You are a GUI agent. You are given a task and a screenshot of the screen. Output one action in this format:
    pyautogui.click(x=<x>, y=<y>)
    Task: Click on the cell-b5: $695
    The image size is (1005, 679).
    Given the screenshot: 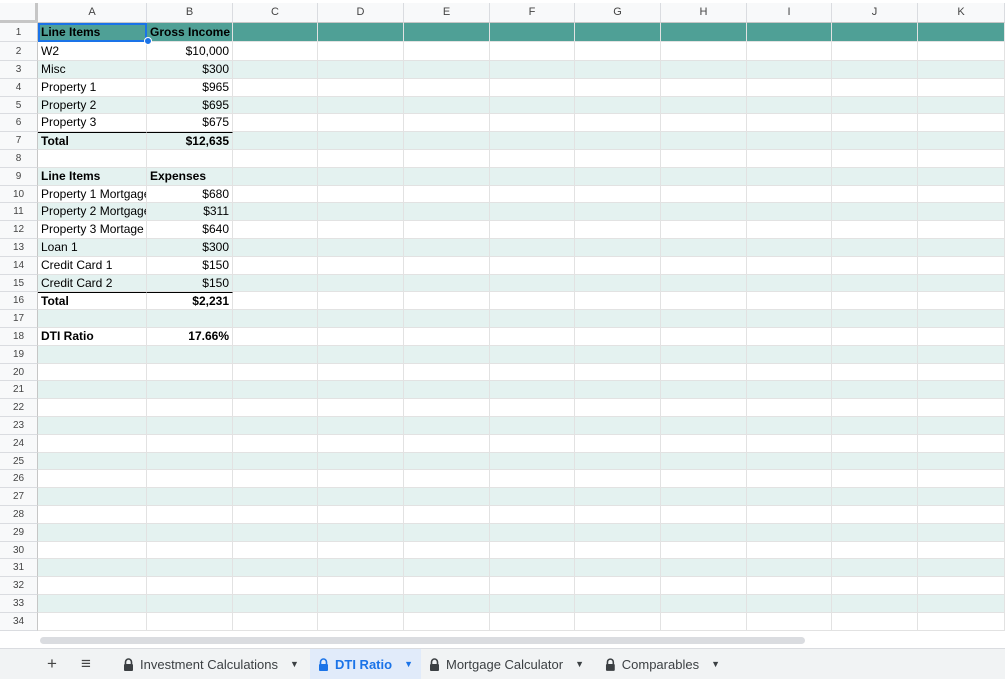 What is the action you would take?
    pyautogui.click(x=190, y=105)
    